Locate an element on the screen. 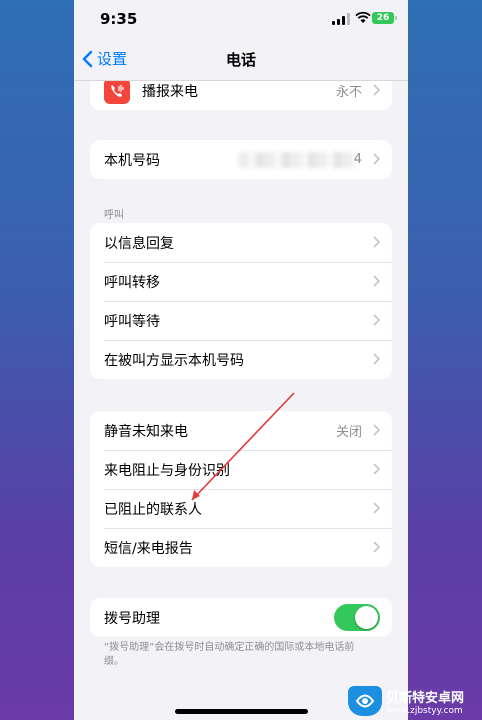 Image resolution: width=482 pixels, height=720 pixels. row-label: 静音未知来电 is located at coordinates (146, 431).